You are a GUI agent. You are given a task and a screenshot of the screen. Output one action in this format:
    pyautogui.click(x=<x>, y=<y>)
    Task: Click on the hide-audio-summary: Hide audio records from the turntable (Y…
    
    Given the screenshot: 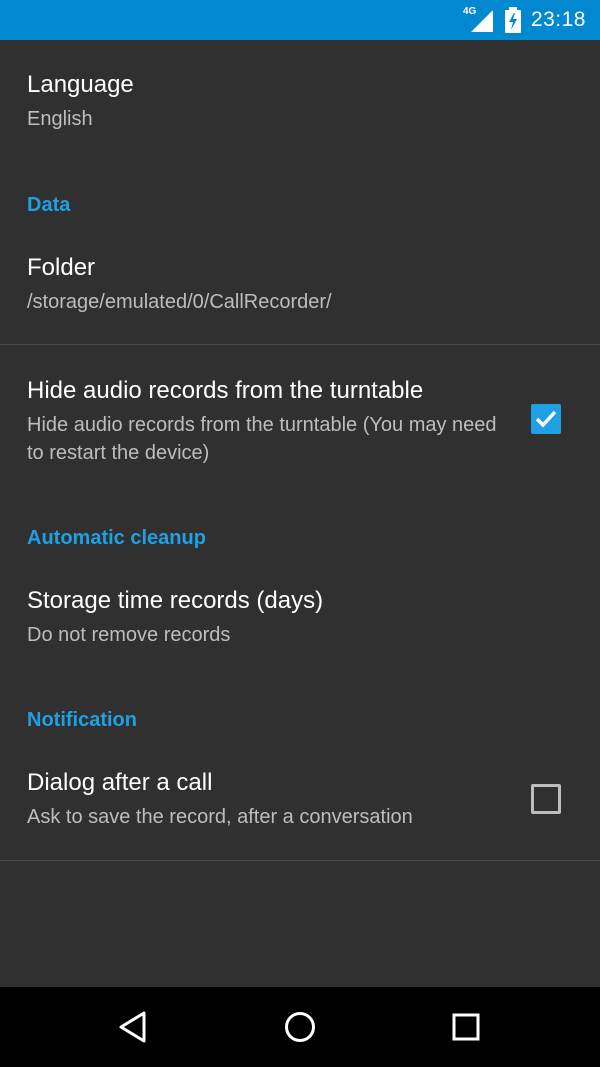 What is the action you would take?
    pyautogui.click(x=262, y=439)
    